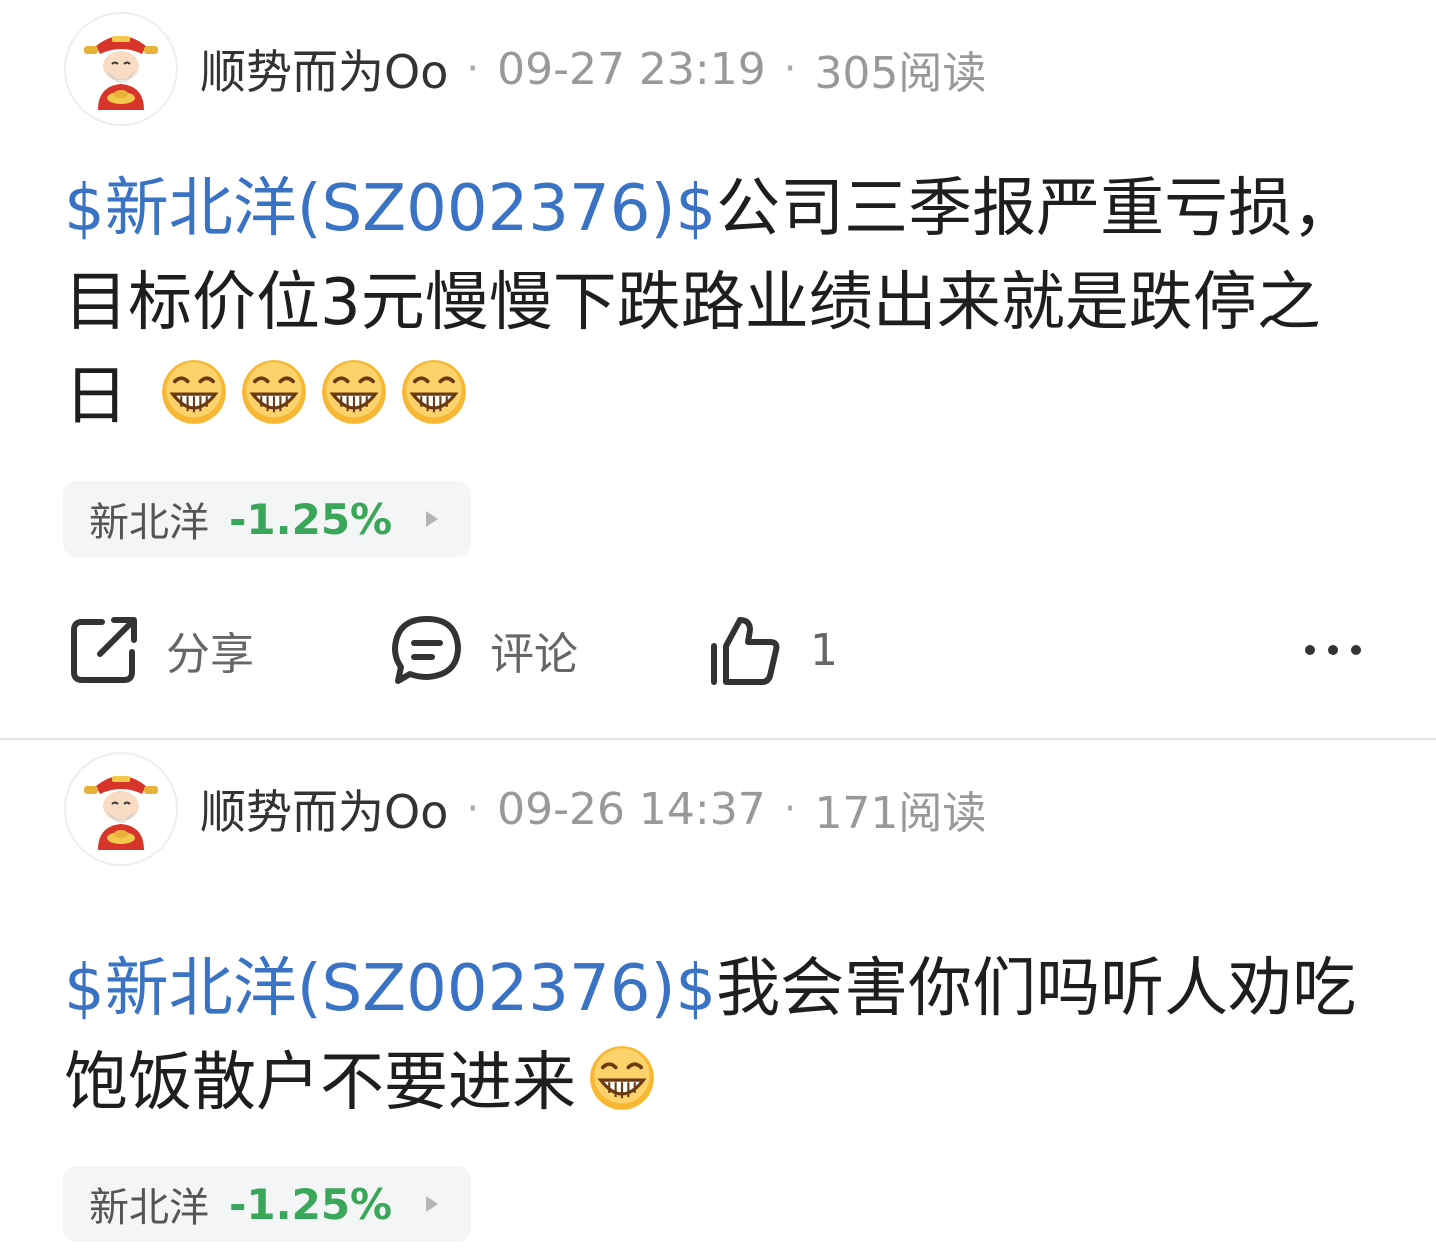 The image size is (1436, 1260). Describe the element at coordinates (714, 1036) in the screenshot. I see `post-content: $新北洋(SZ002376)$我会害你们吗听人劝吃饱饭散户不要进来` at that location.